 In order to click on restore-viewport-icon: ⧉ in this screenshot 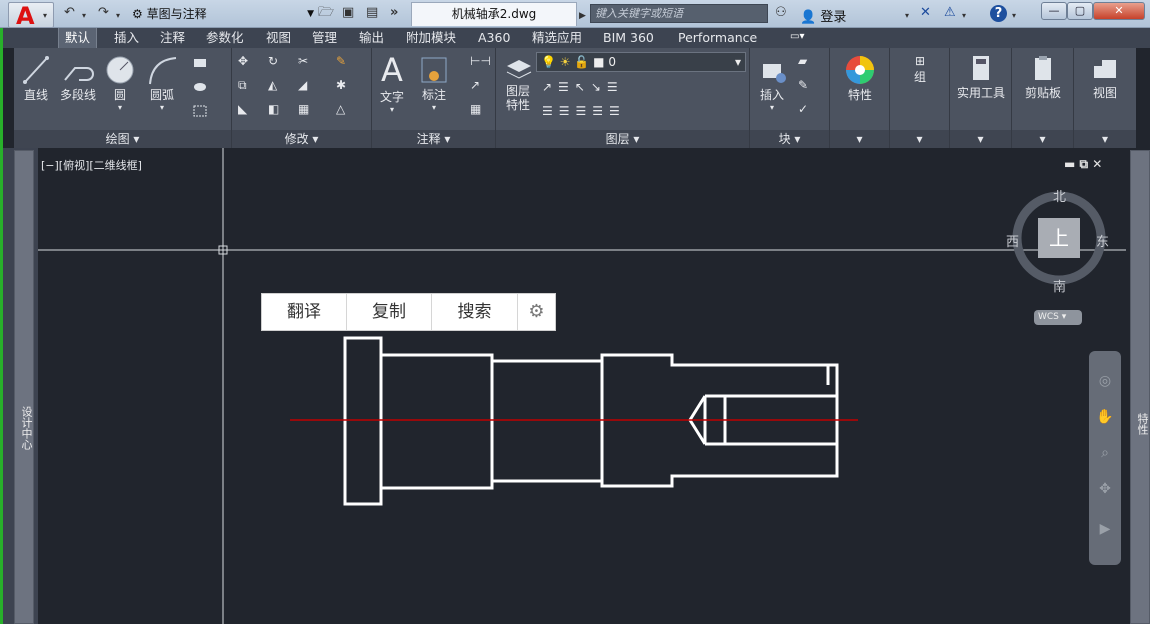, I will do `click(1084, 164)`.